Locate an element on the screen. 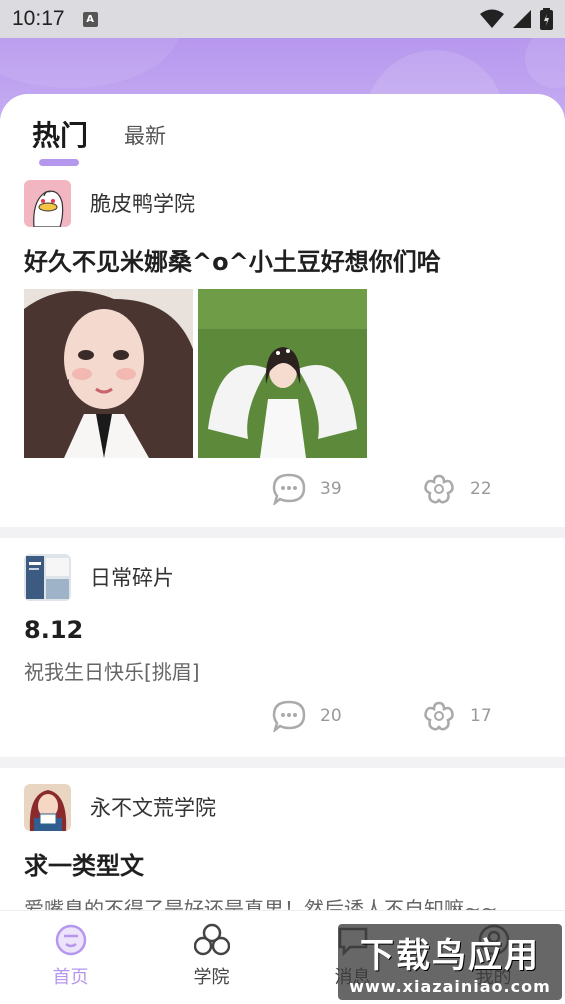 The width and height of the screenshot is (565, 1004). comment-count: 39 is located at coordinates (331, 489).